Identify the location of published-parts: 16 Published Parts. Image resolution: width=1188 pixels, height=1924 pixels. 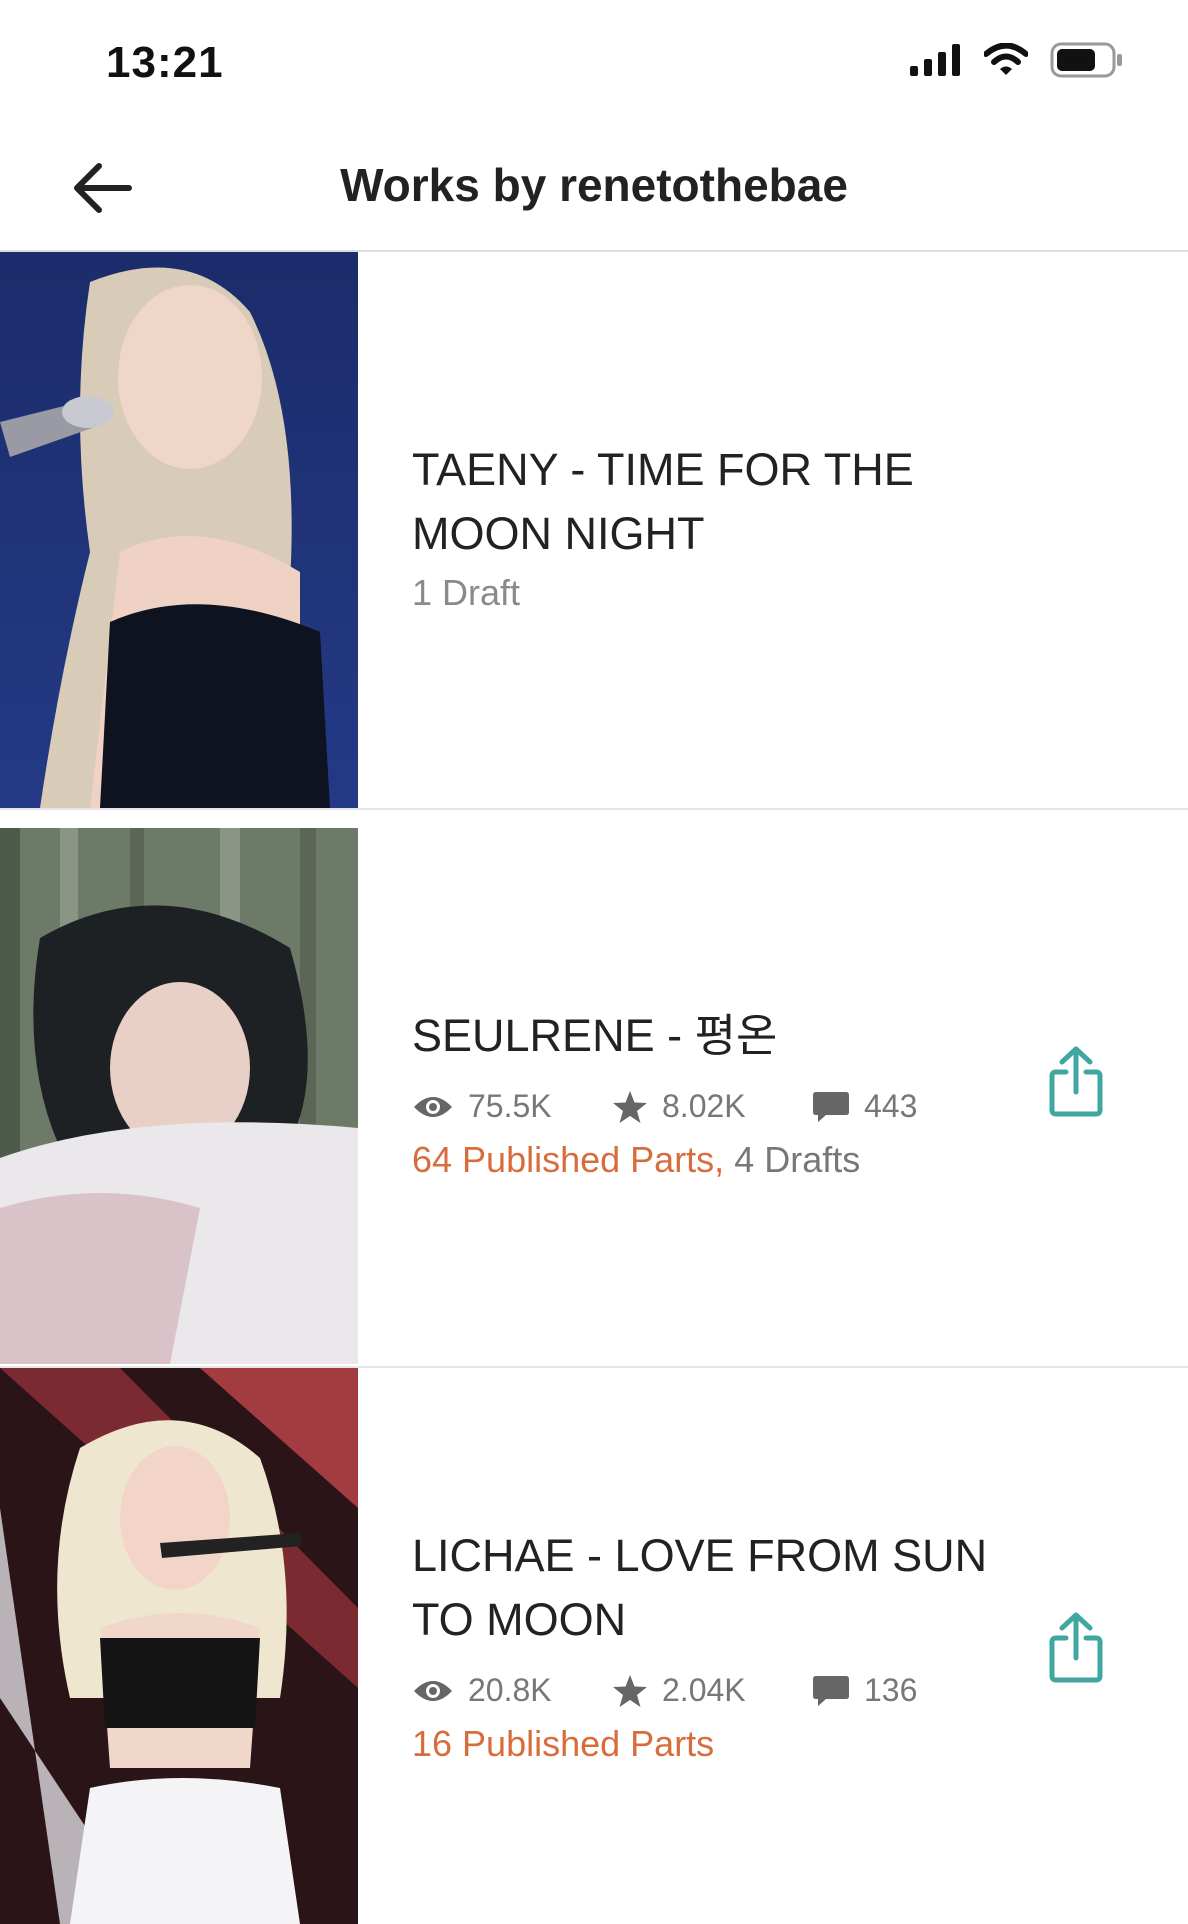
(563, 1743).